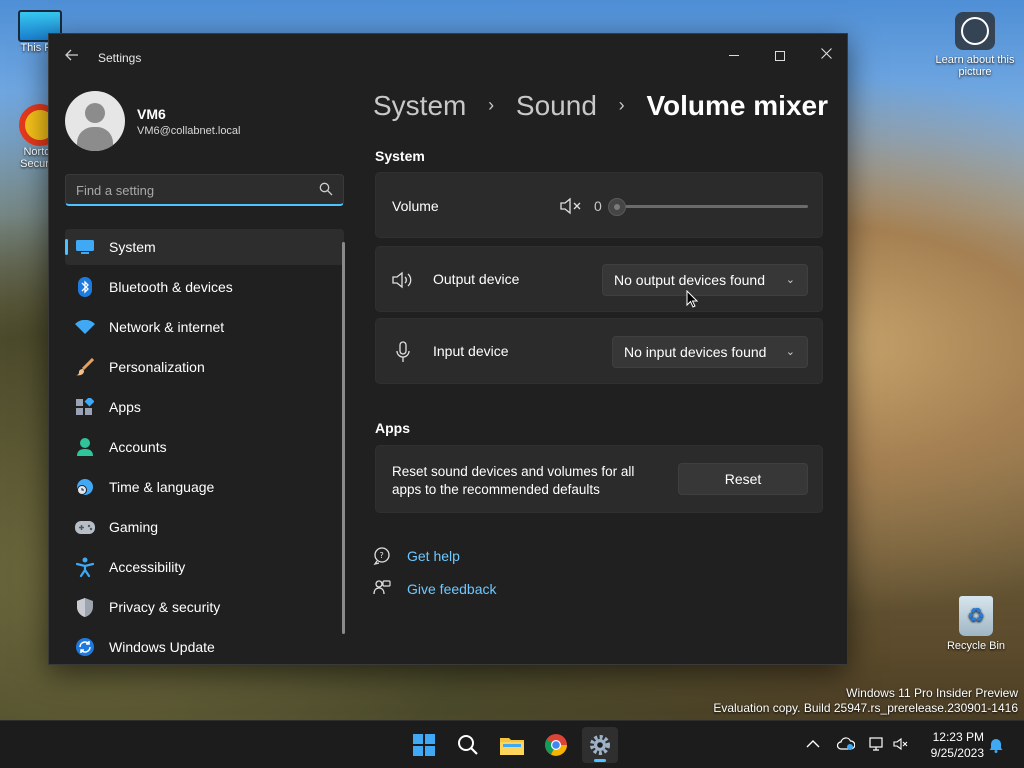 This screenshot has height=768, width=1024. I want to click on volume-slider-thumb, so click(617, 207).